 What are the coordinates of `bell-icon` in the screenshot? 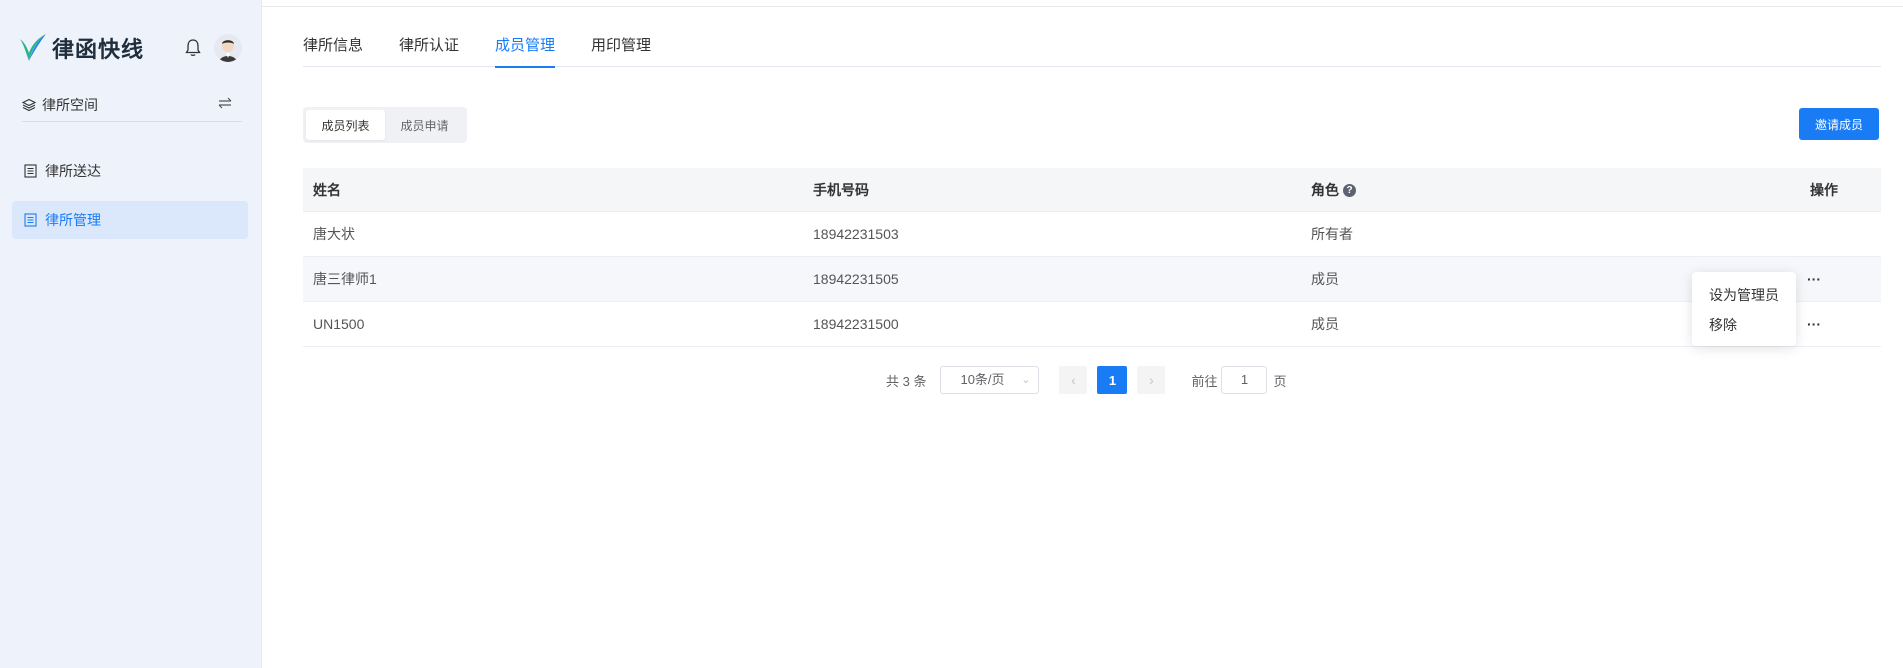 It's located at (193, 48).